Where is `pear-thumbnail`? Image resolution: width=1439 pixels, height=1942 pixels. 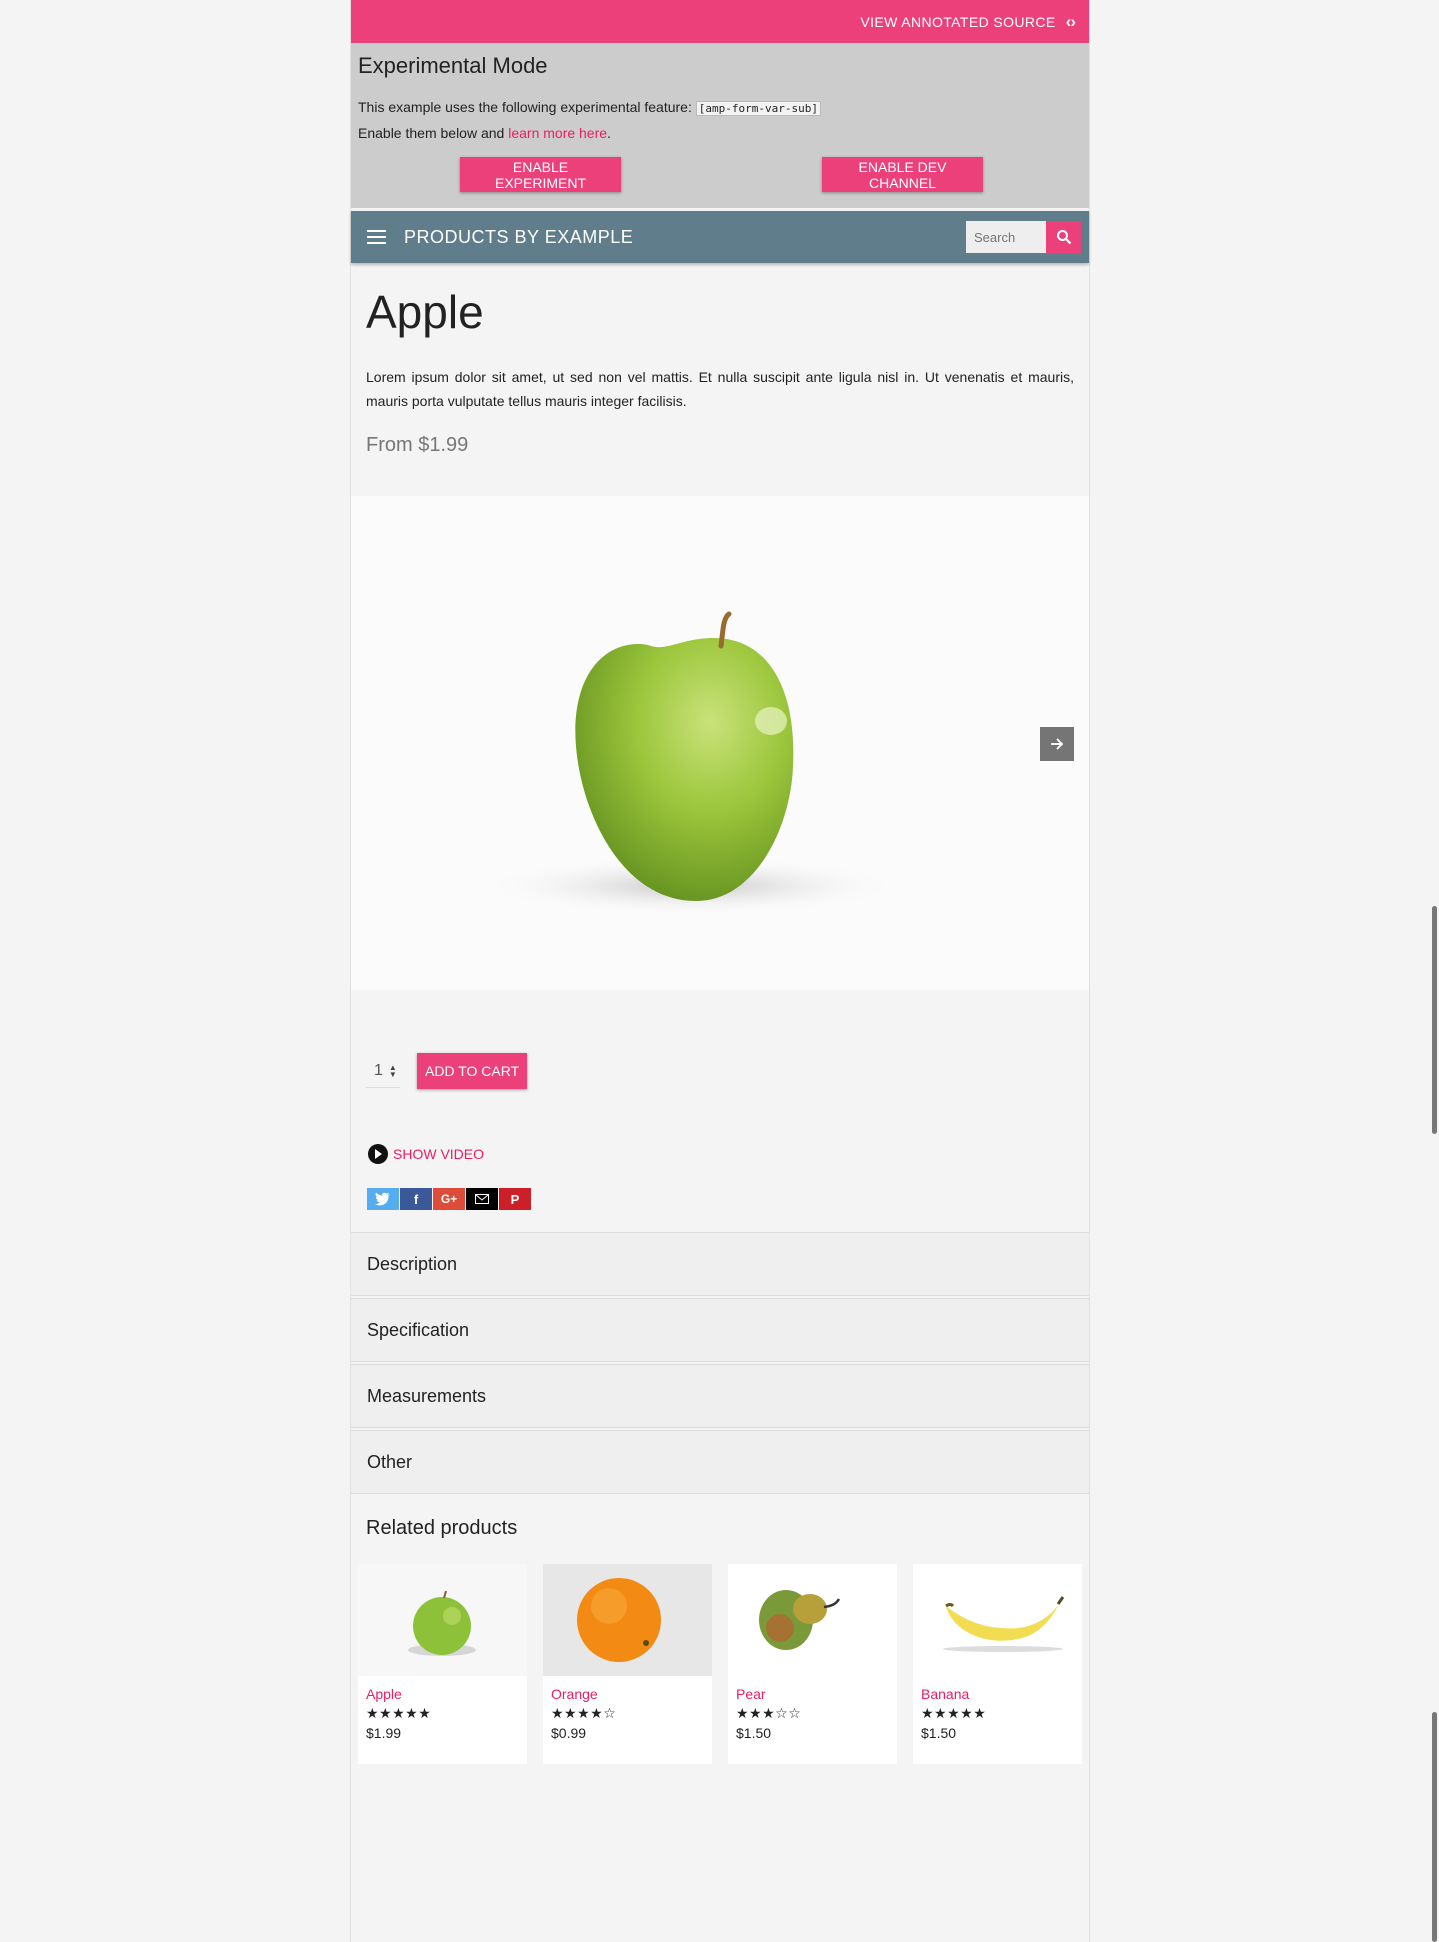
pear-thumbnail is located at coordinates (812, 1620).